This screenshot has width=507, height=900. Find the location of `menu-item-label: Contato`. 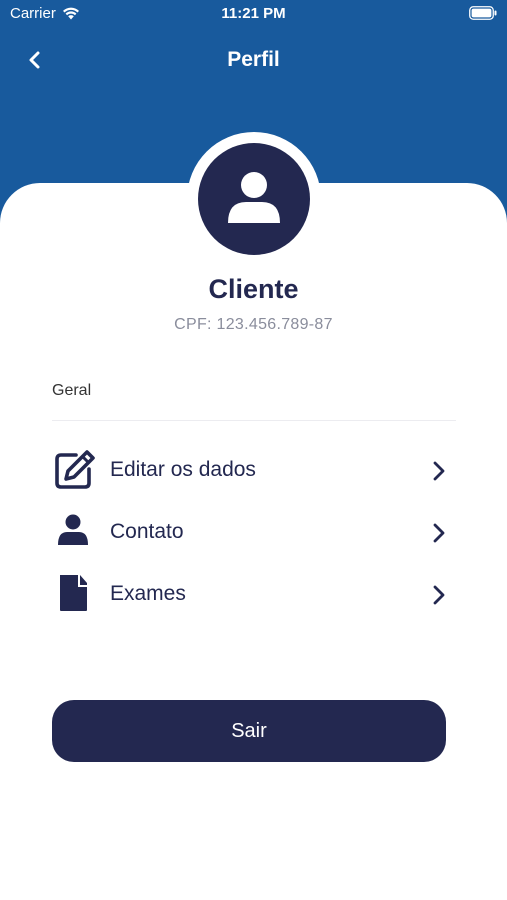

menu-item-label: Contato is located at coordinates (147, 531).